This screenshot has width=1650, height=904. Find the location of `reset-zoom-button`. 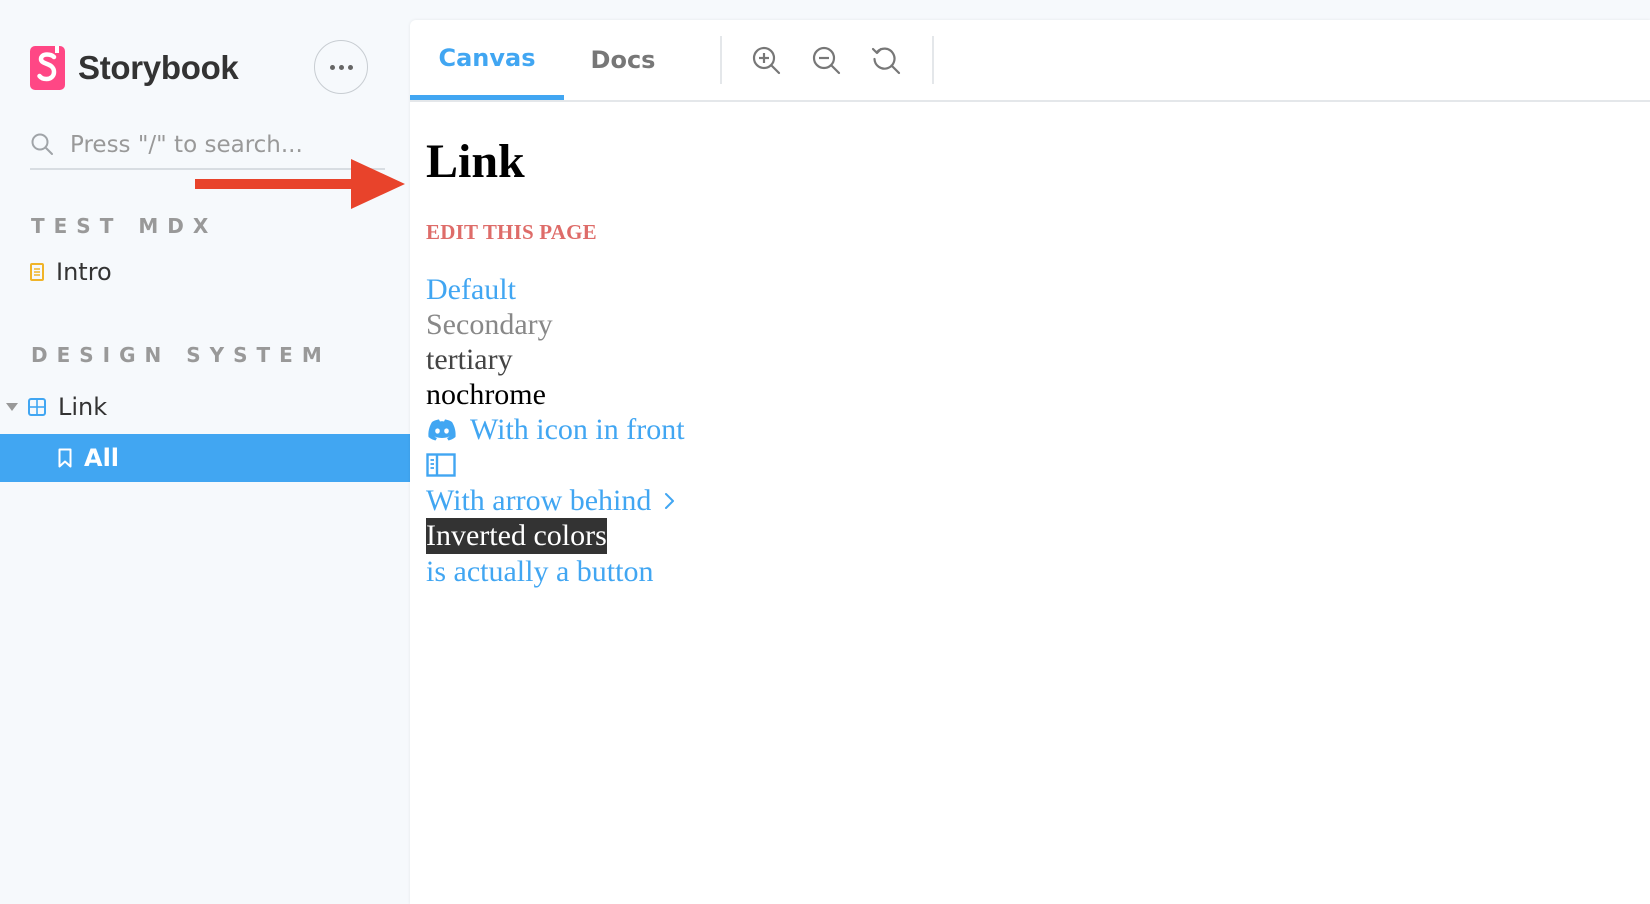

reset-zoom-button is located at coordinates (886, 60).